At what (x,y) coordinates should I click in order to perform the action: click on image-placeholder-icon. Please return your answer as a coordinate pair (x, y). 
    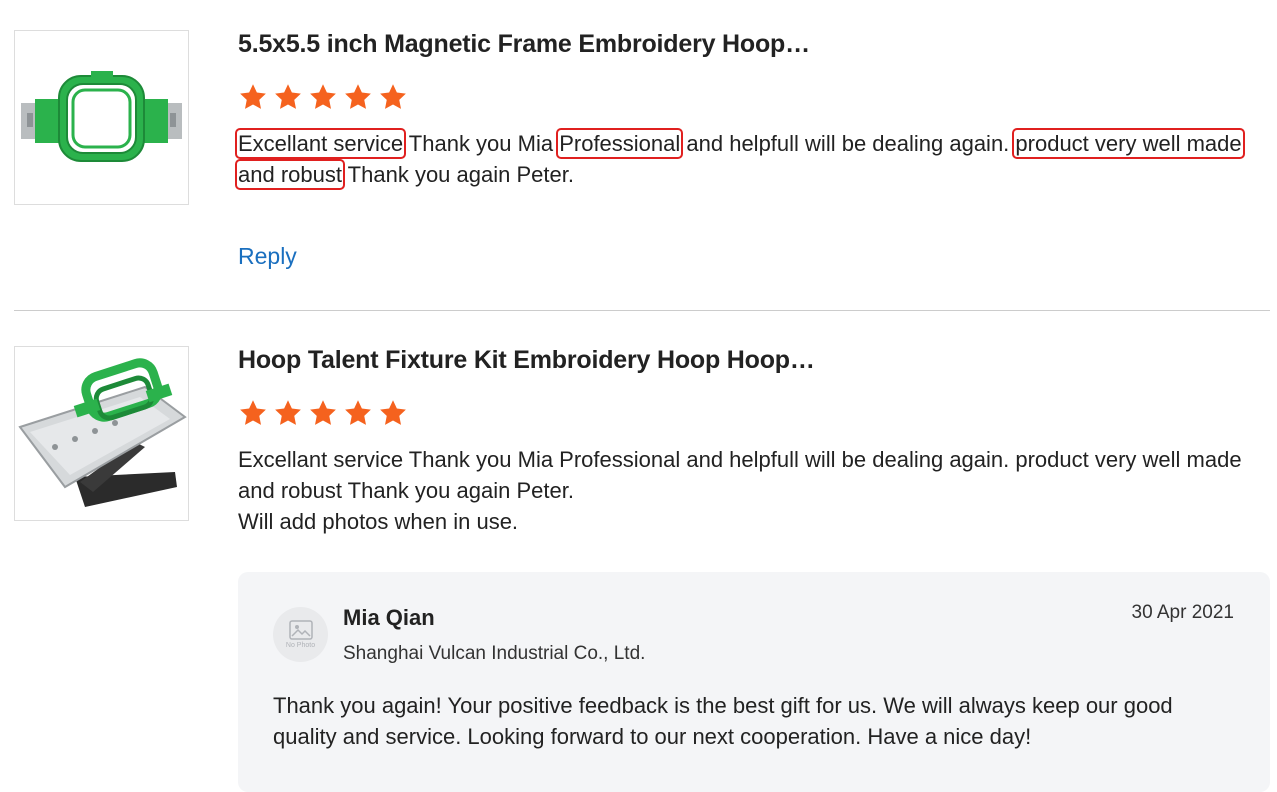
    Looking at the image, I should click on (300, 630).